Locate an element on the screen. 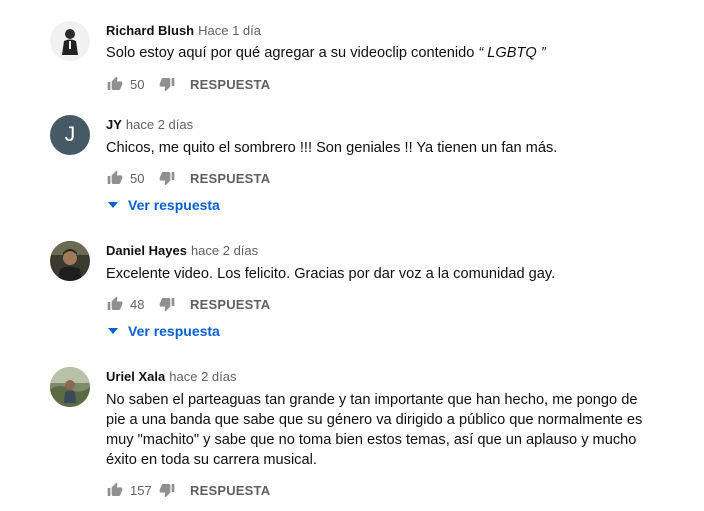  comment-header: Richard Blush Hace 1 día is located at coordinates (183, 31).